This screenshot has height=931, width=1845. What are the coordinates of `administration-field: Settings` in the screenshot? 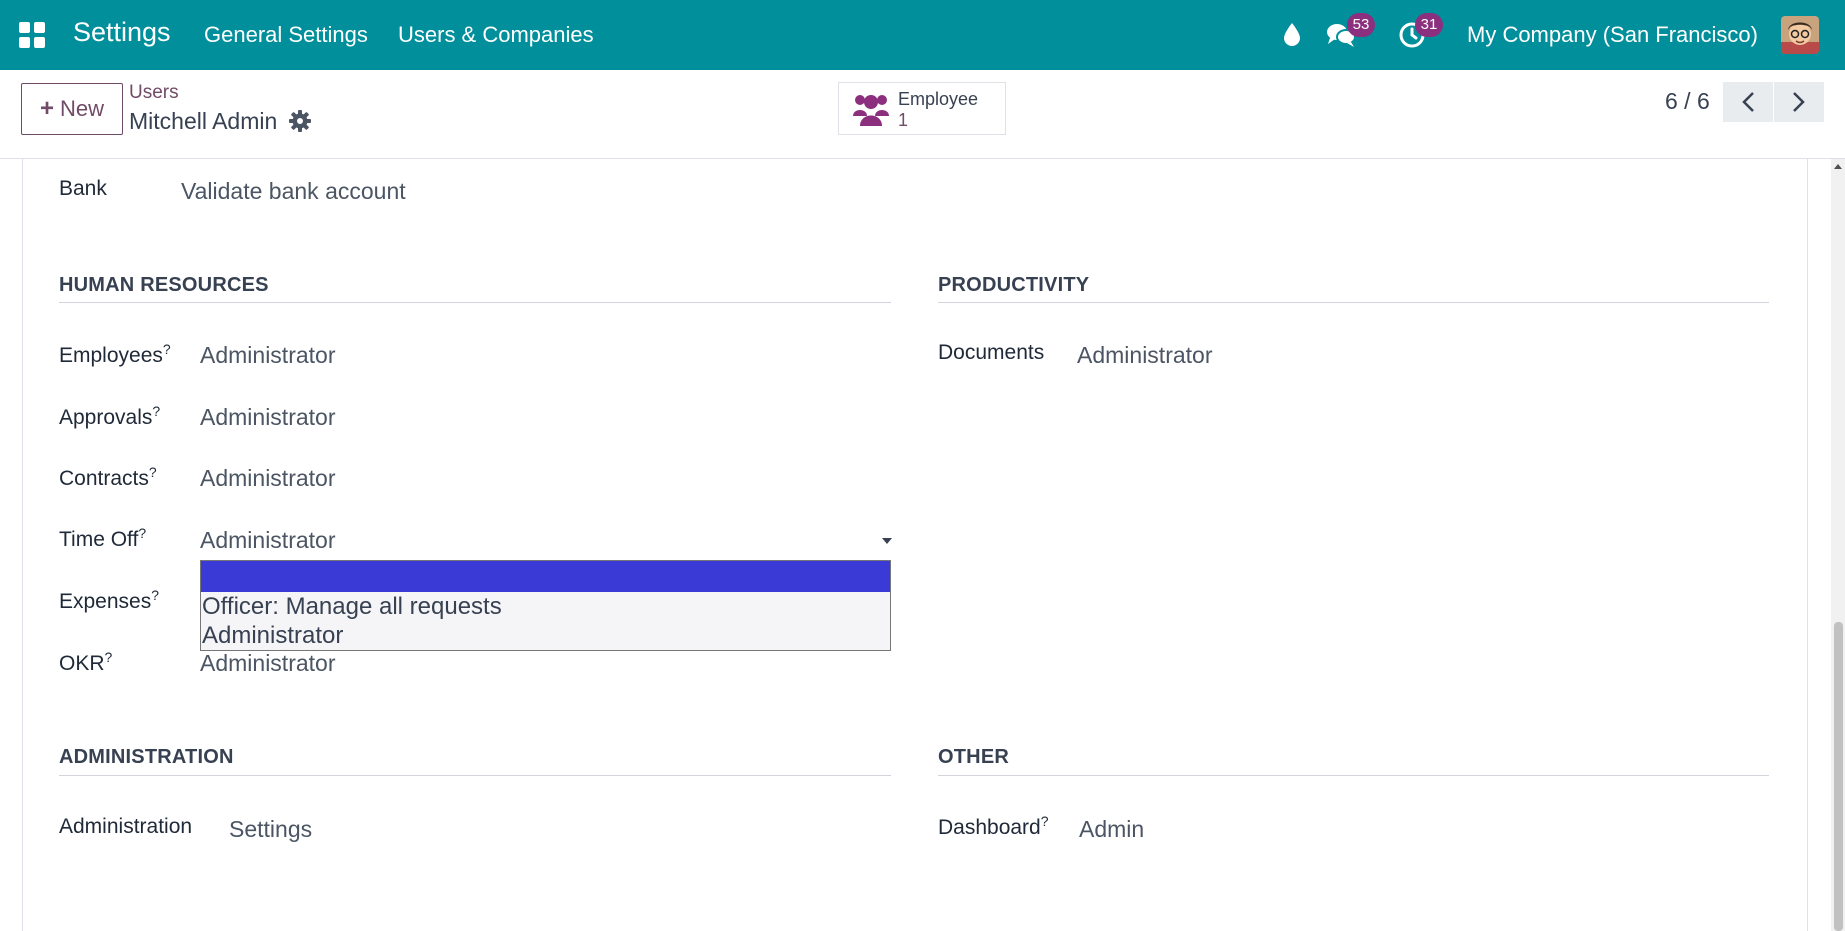 It's located at (270, 829).